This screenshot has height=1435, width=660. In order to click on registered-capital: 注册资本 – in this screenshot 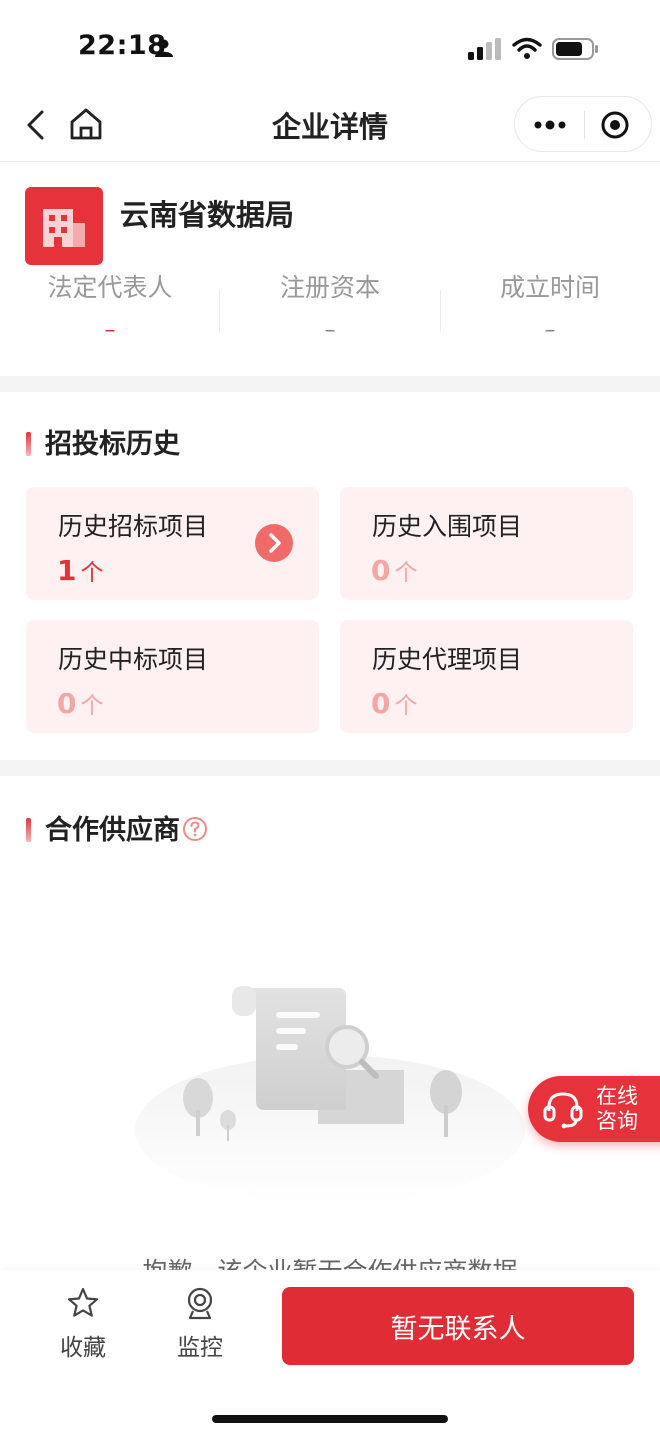, I will do `click(330, 305)`.